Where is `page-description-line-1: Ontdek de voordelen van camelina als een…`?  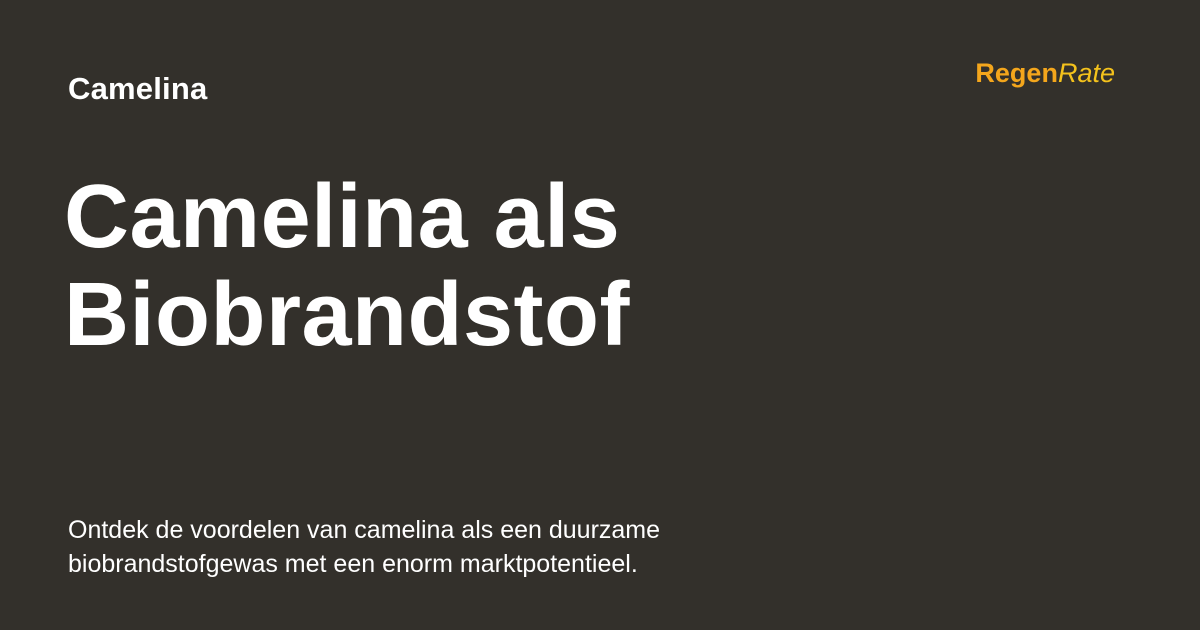 page-description-line-1: Ontdek de voordelen van camelina als een… is located at coordinates (364, 530).